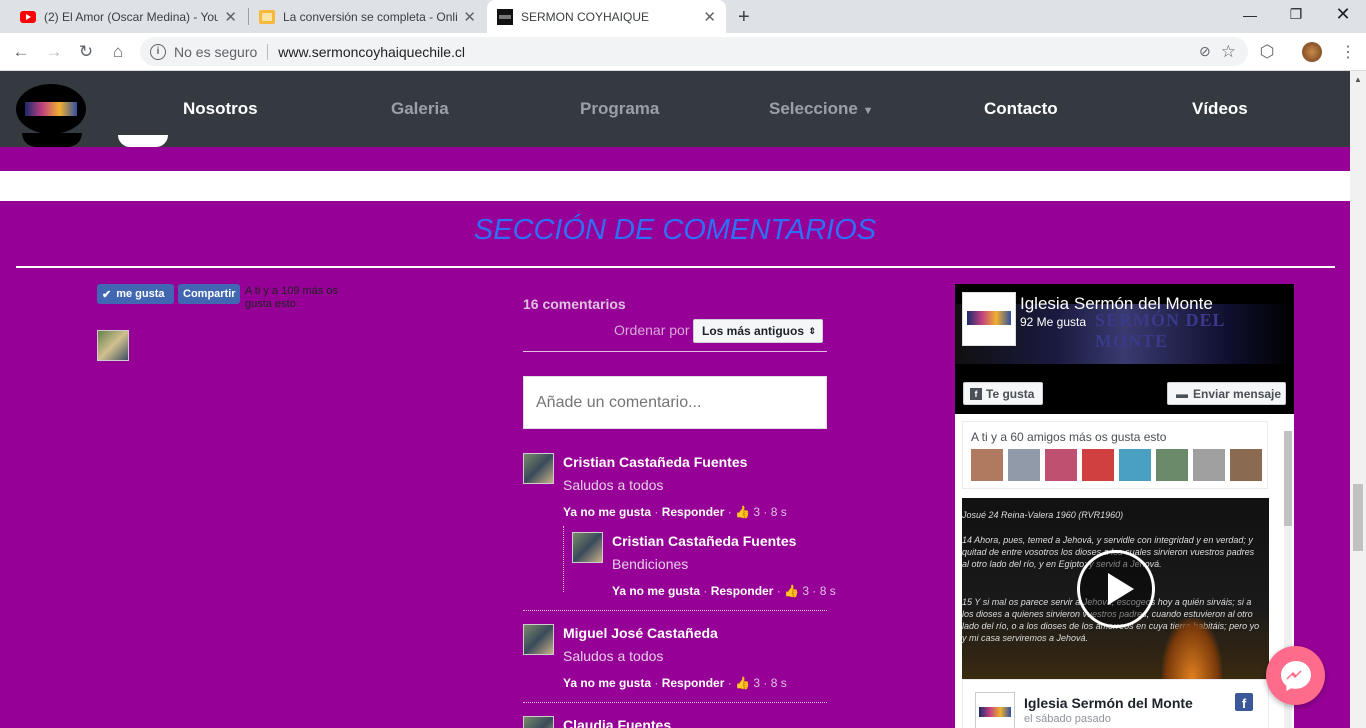  Describe the element at coordinates (675, 351) in the screenshot. I see `comments-divider` at that location.